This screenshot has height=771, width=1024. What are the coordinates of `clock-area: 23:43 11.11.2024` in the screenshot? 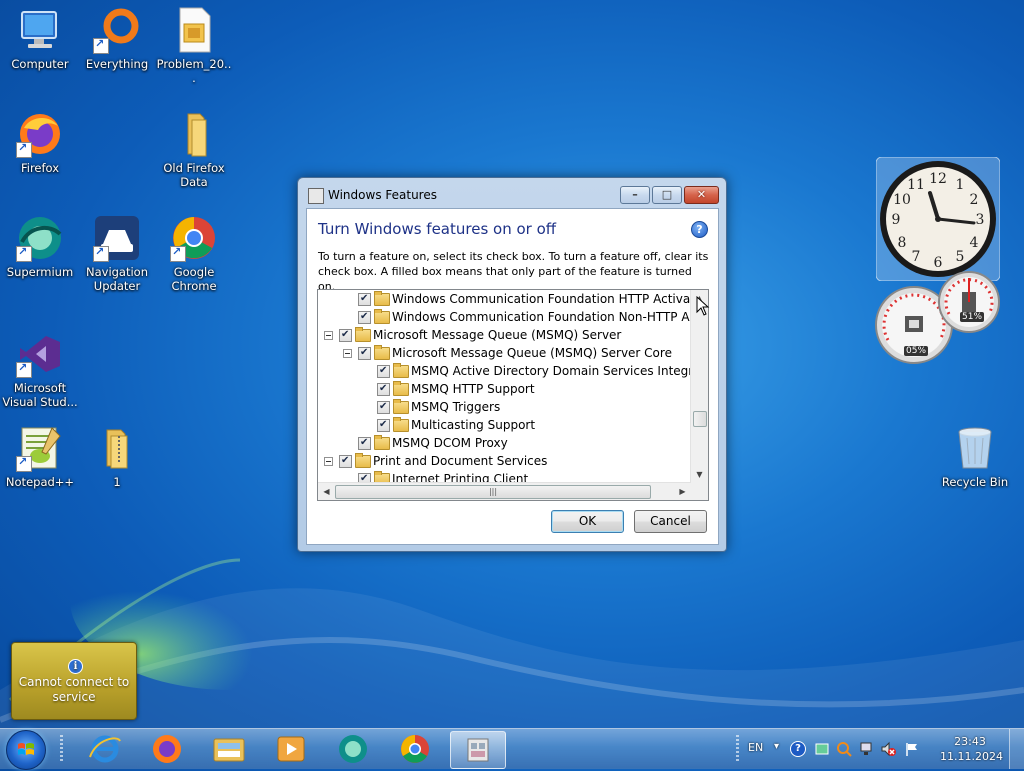 It's located at (971, 749).